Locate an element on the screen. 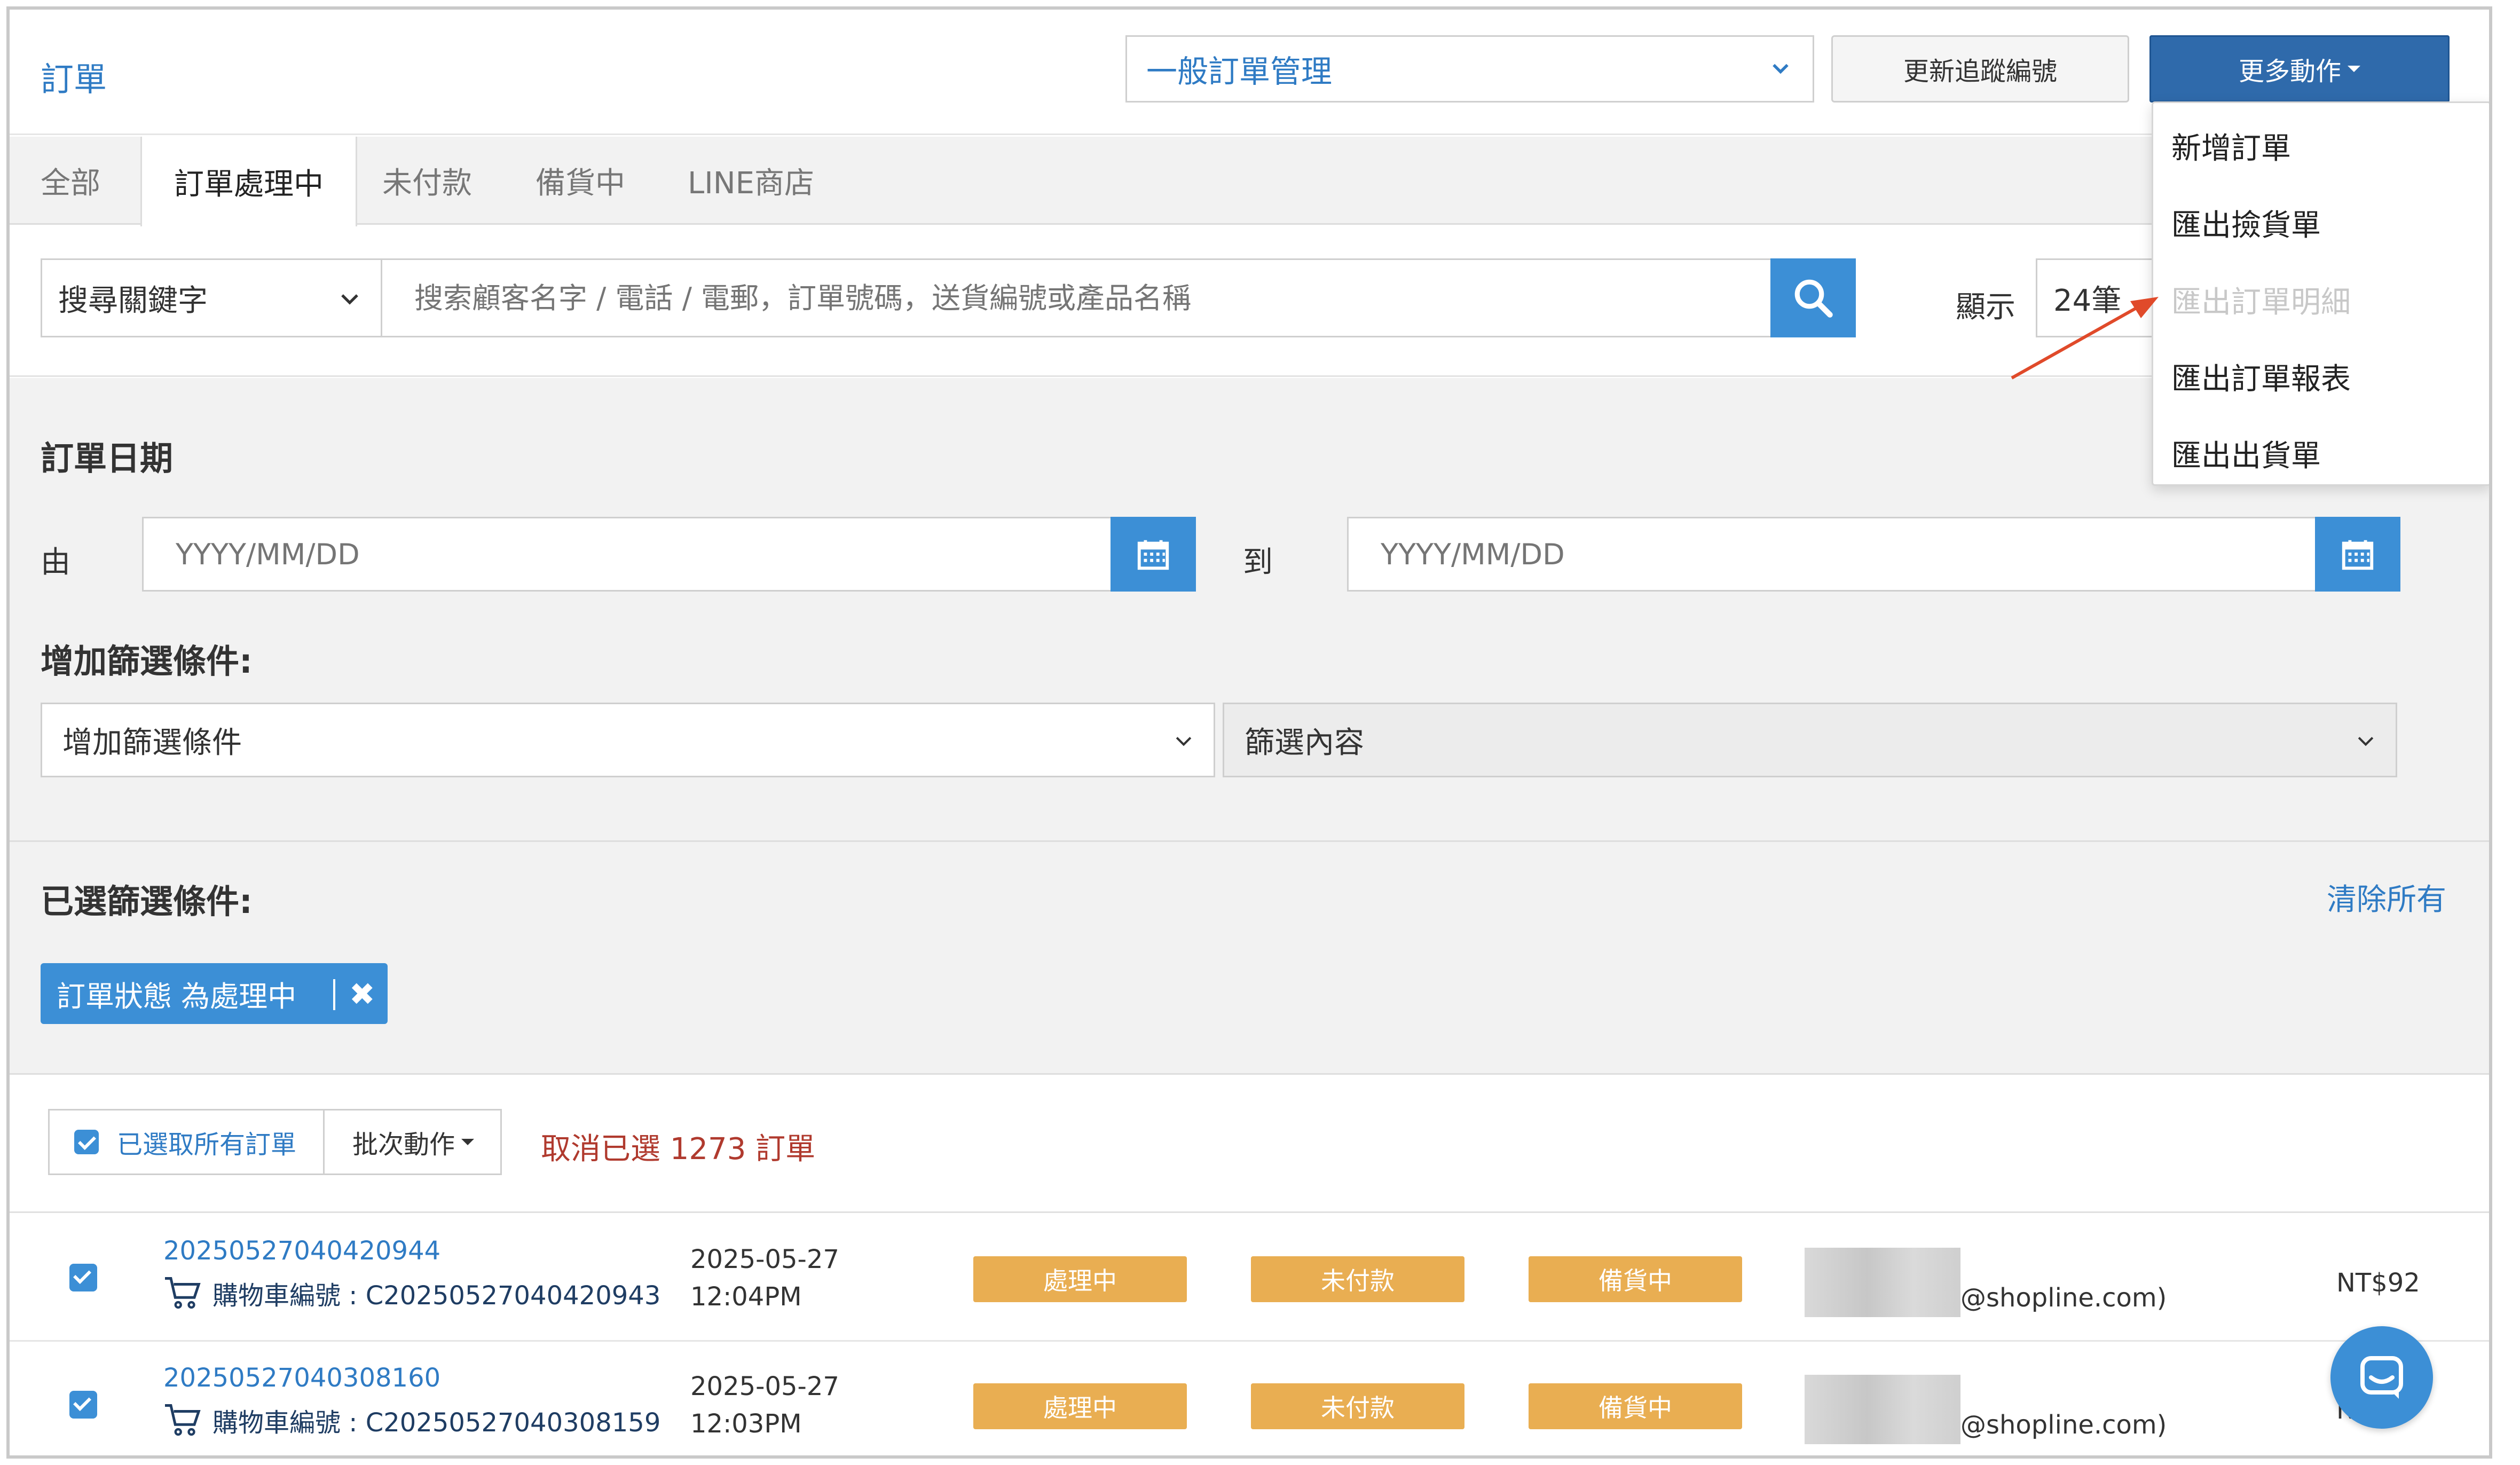  cart-number-label: 購物車編號 : C20250527040420943 is located at coordinates (436, 1296).